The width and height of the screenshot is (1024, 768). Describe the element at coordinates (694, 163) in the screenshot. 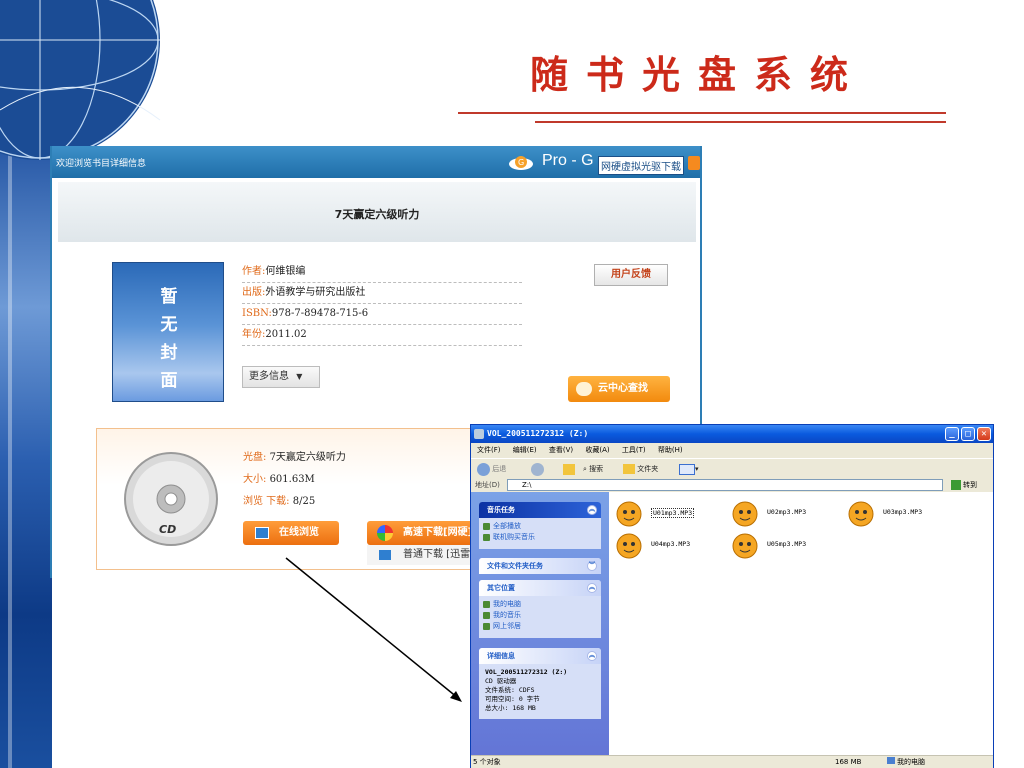

I see `download-icon` at that location.